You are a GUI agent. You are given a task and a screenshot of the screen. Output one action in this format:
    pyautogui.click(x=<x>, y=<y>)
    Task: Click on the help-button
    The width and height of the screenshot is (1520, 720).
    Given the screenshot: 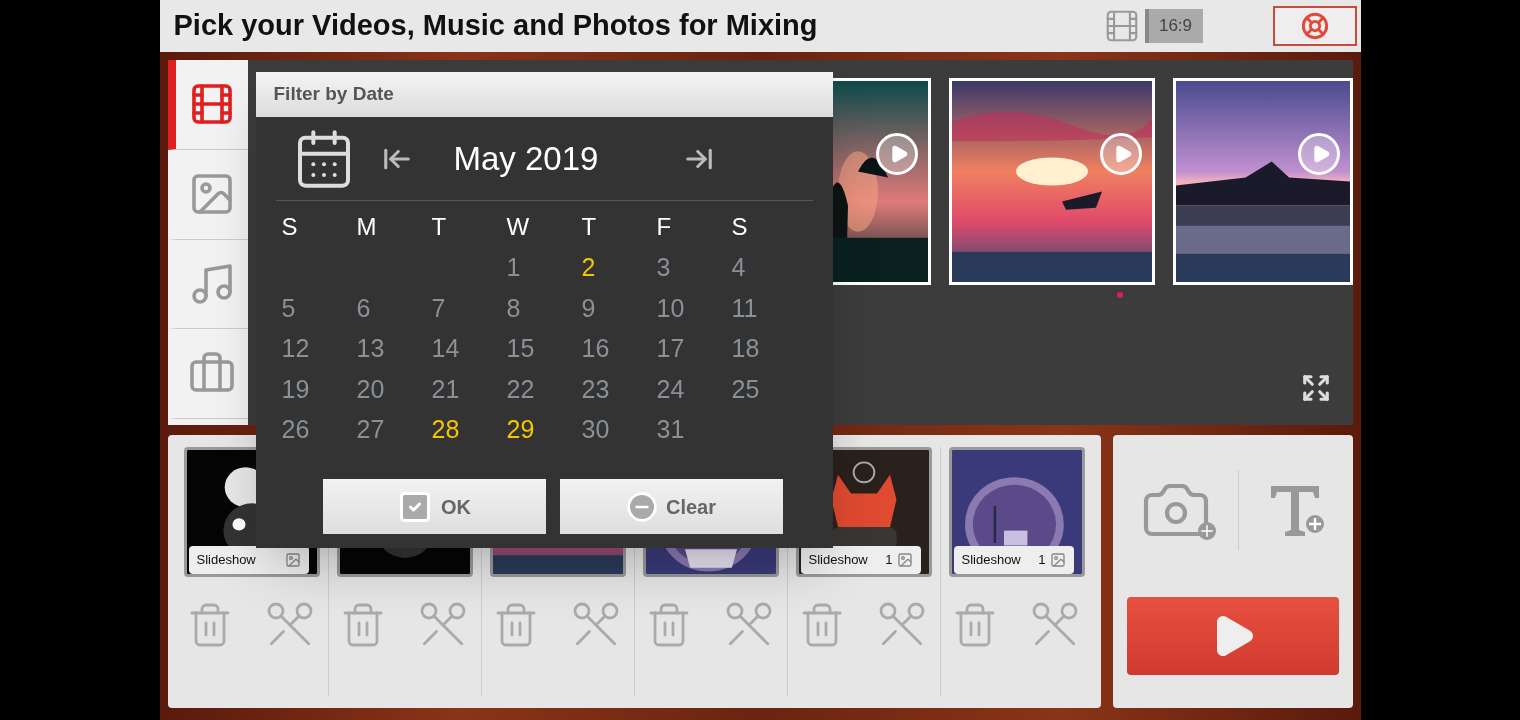 What is the action you would take?
    pyautogui.click(x=1314, y=26)
    